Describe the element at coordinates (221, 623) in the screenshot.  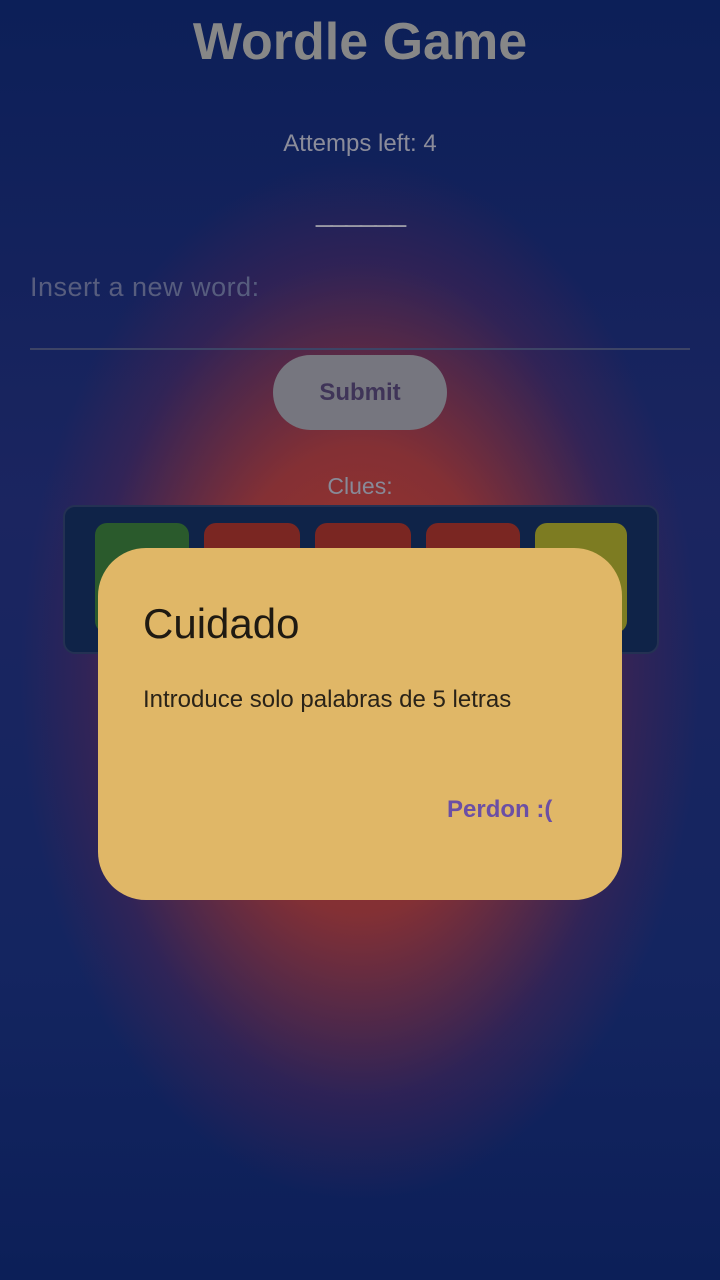
I see `dialog-title: Cuidado` at that location.